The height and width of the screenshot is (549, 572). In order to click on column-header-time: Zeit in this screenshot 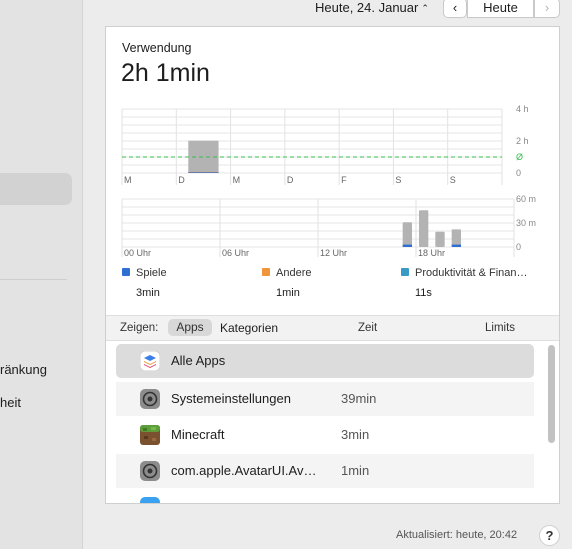, I will do `click(367, 328)`.